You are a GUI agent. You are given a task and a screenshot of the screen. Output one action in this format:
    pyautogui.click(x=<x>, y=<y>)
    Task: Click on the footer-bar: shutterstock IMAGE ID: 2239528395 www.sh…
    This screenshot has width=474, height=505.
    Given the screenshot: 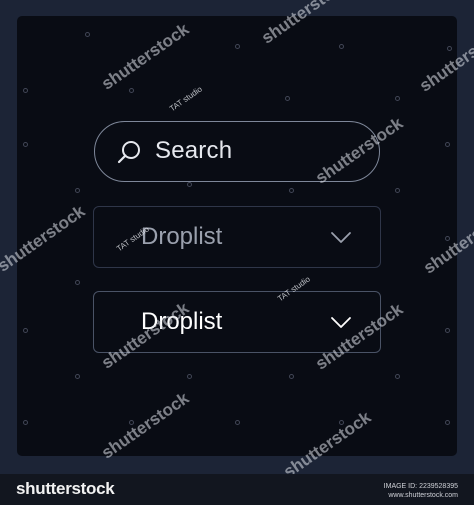 What is the action you would take?
    pyautogui.click(x=237, y=489)
    